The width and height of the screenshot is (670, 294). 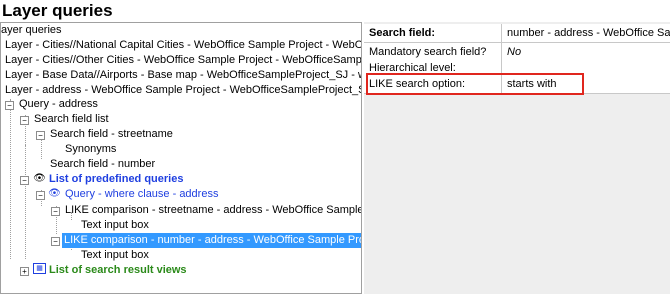 I want to click on tree-search-field-list: Search field list, so click(x=71, y=119).